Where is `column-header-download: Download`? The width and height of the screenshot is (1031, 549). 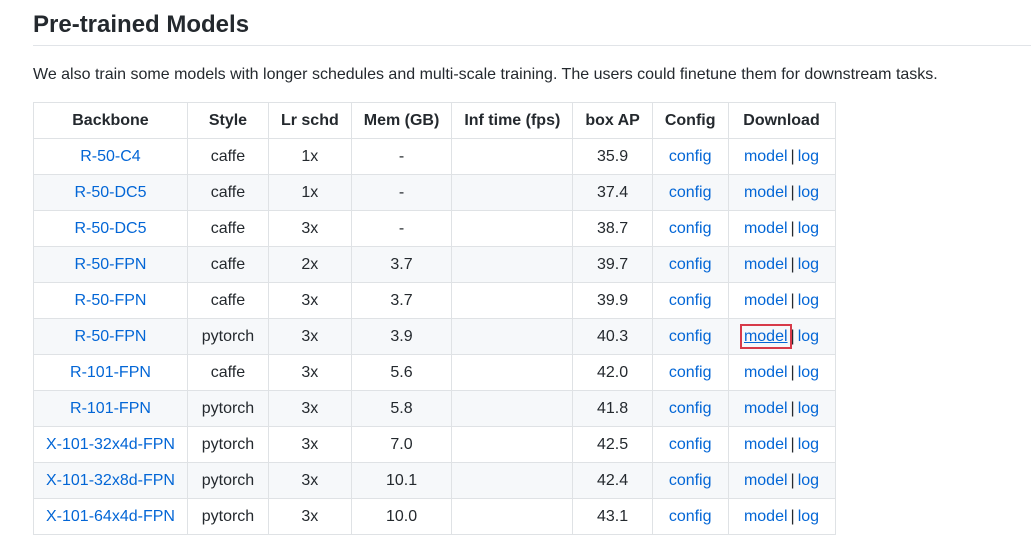 column-header-download: Download is located at coordinates (781, 120).